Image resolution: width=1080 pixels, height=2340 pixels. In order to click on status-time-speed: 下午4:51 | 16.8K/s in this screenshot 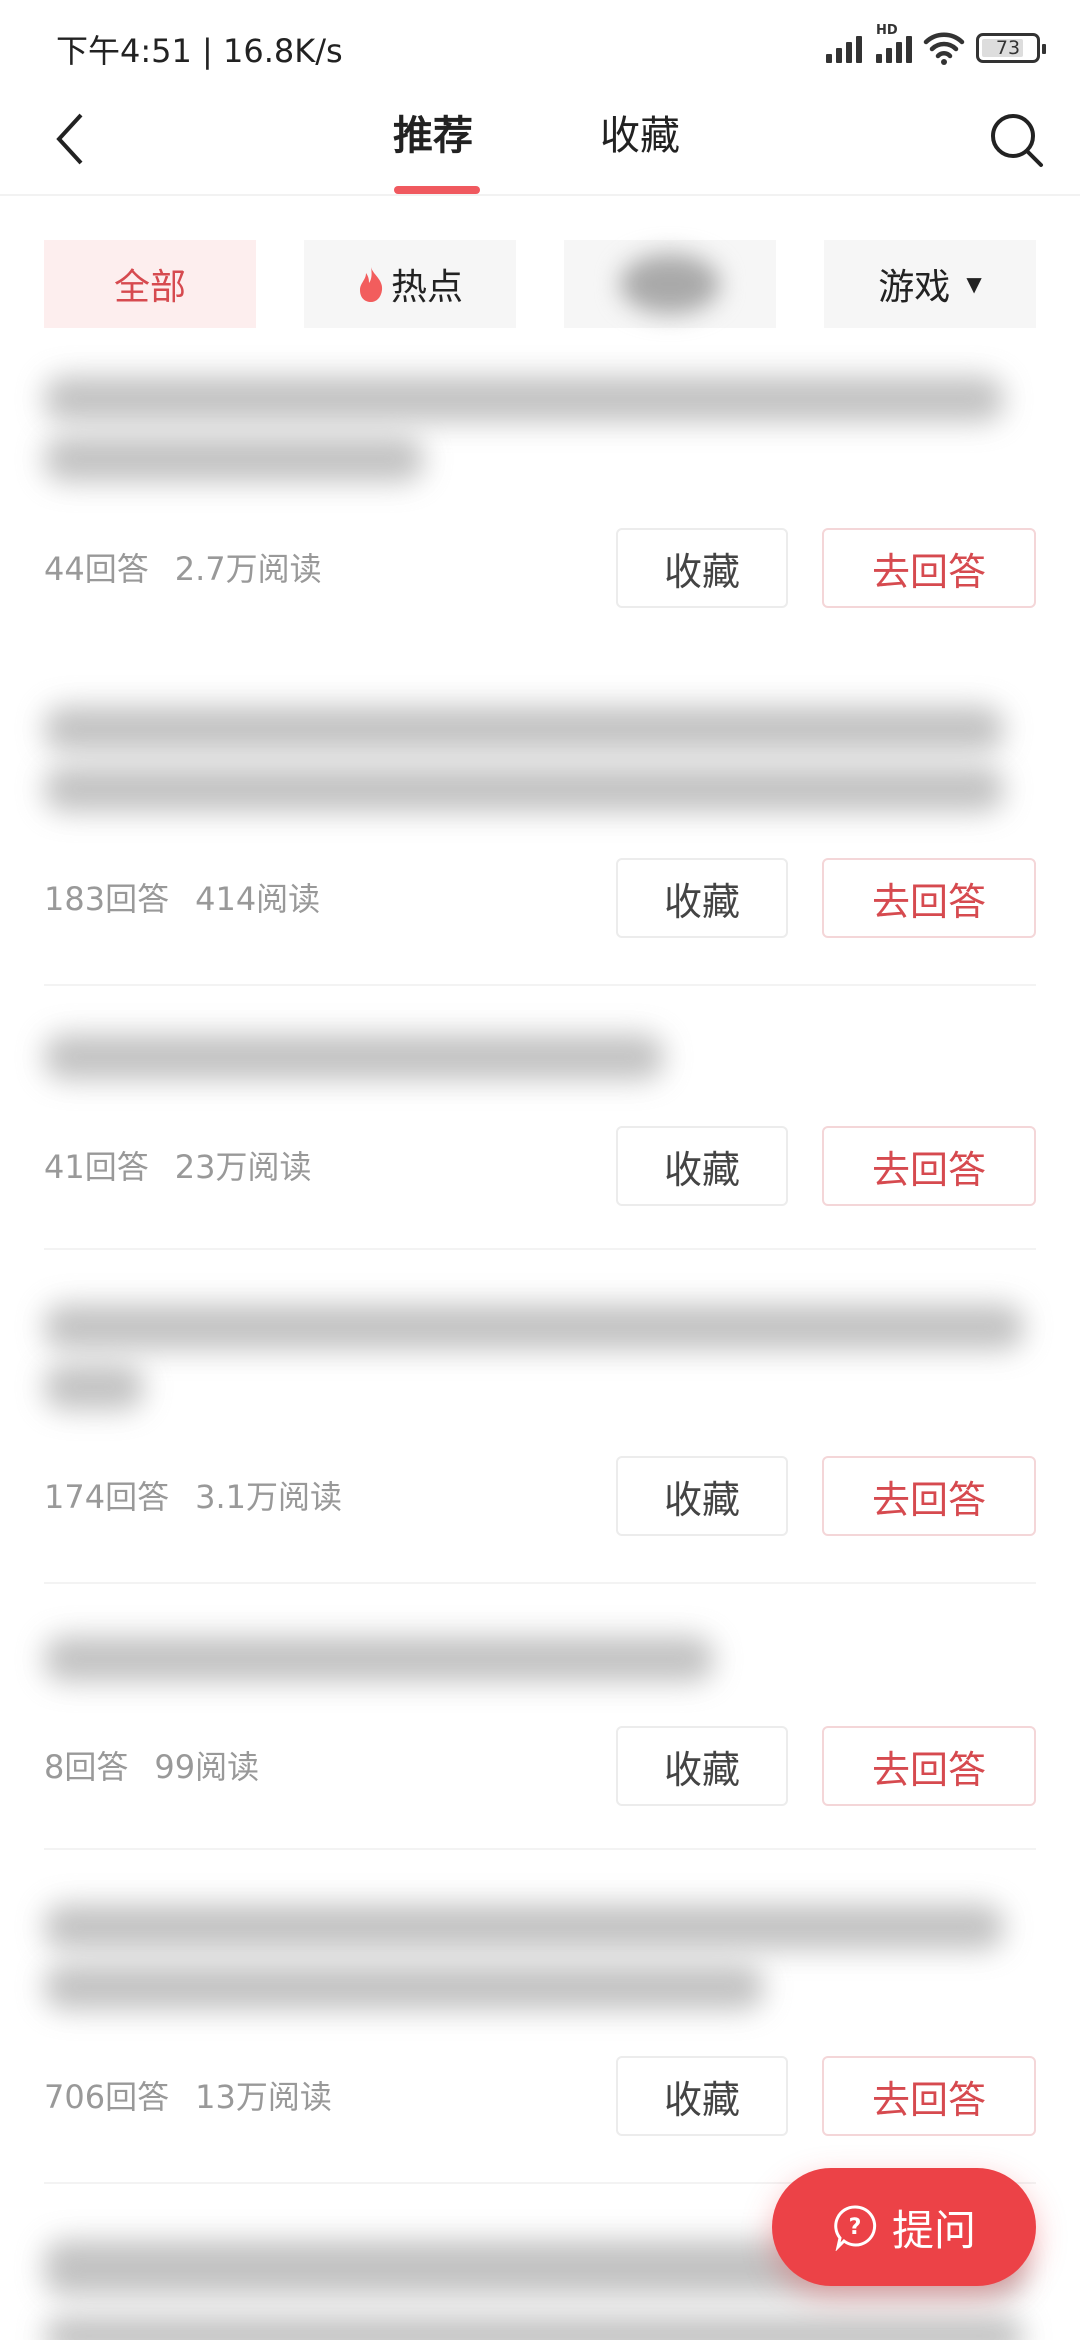, I will do `click(199, 51)`.